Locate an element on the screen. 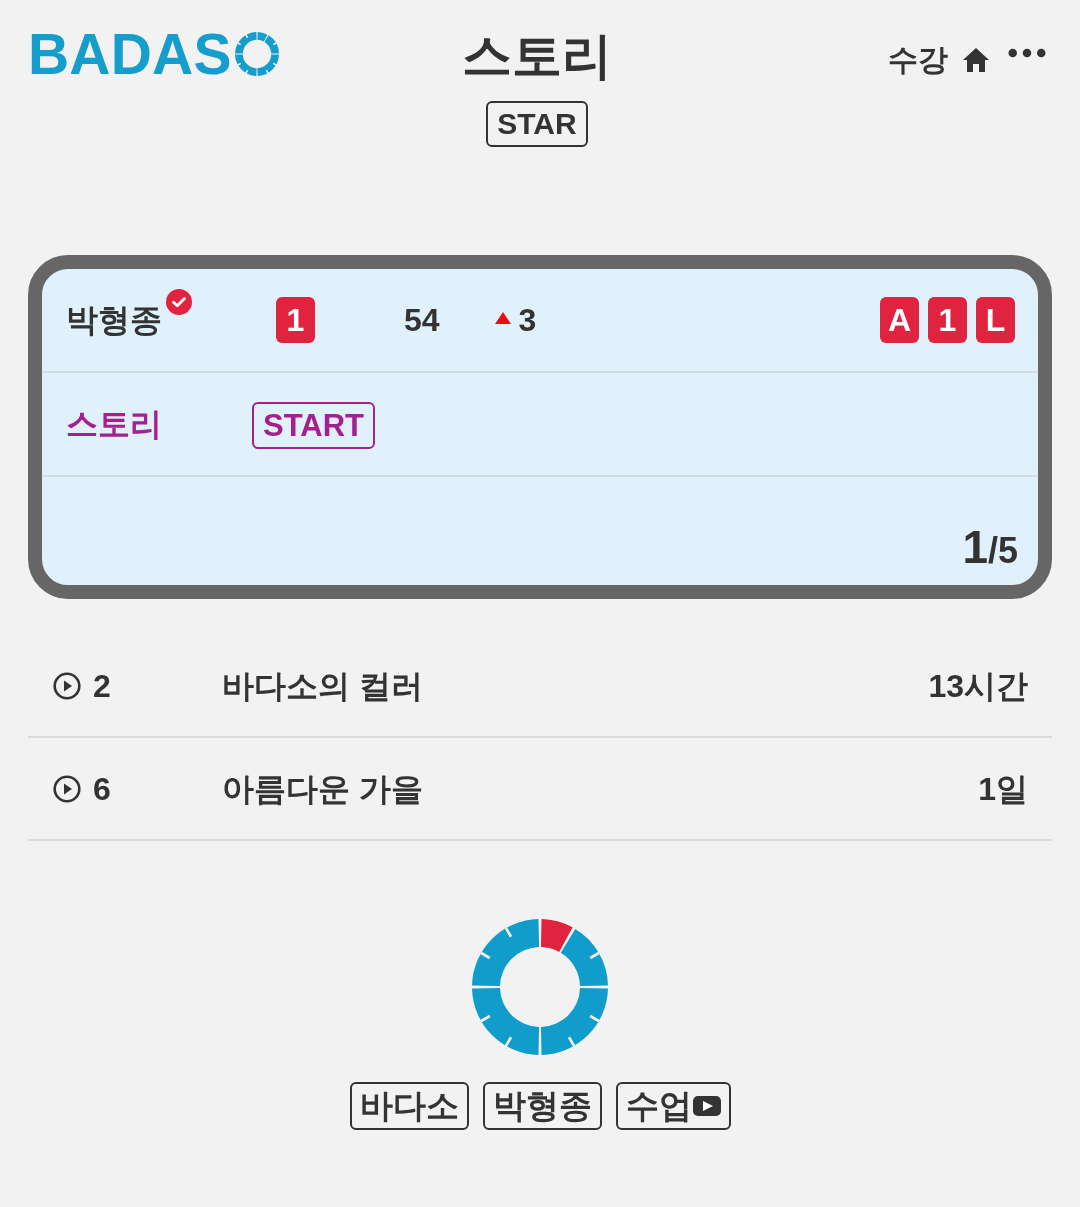  item-time: 13시간 is located at coordinates (978, 686).